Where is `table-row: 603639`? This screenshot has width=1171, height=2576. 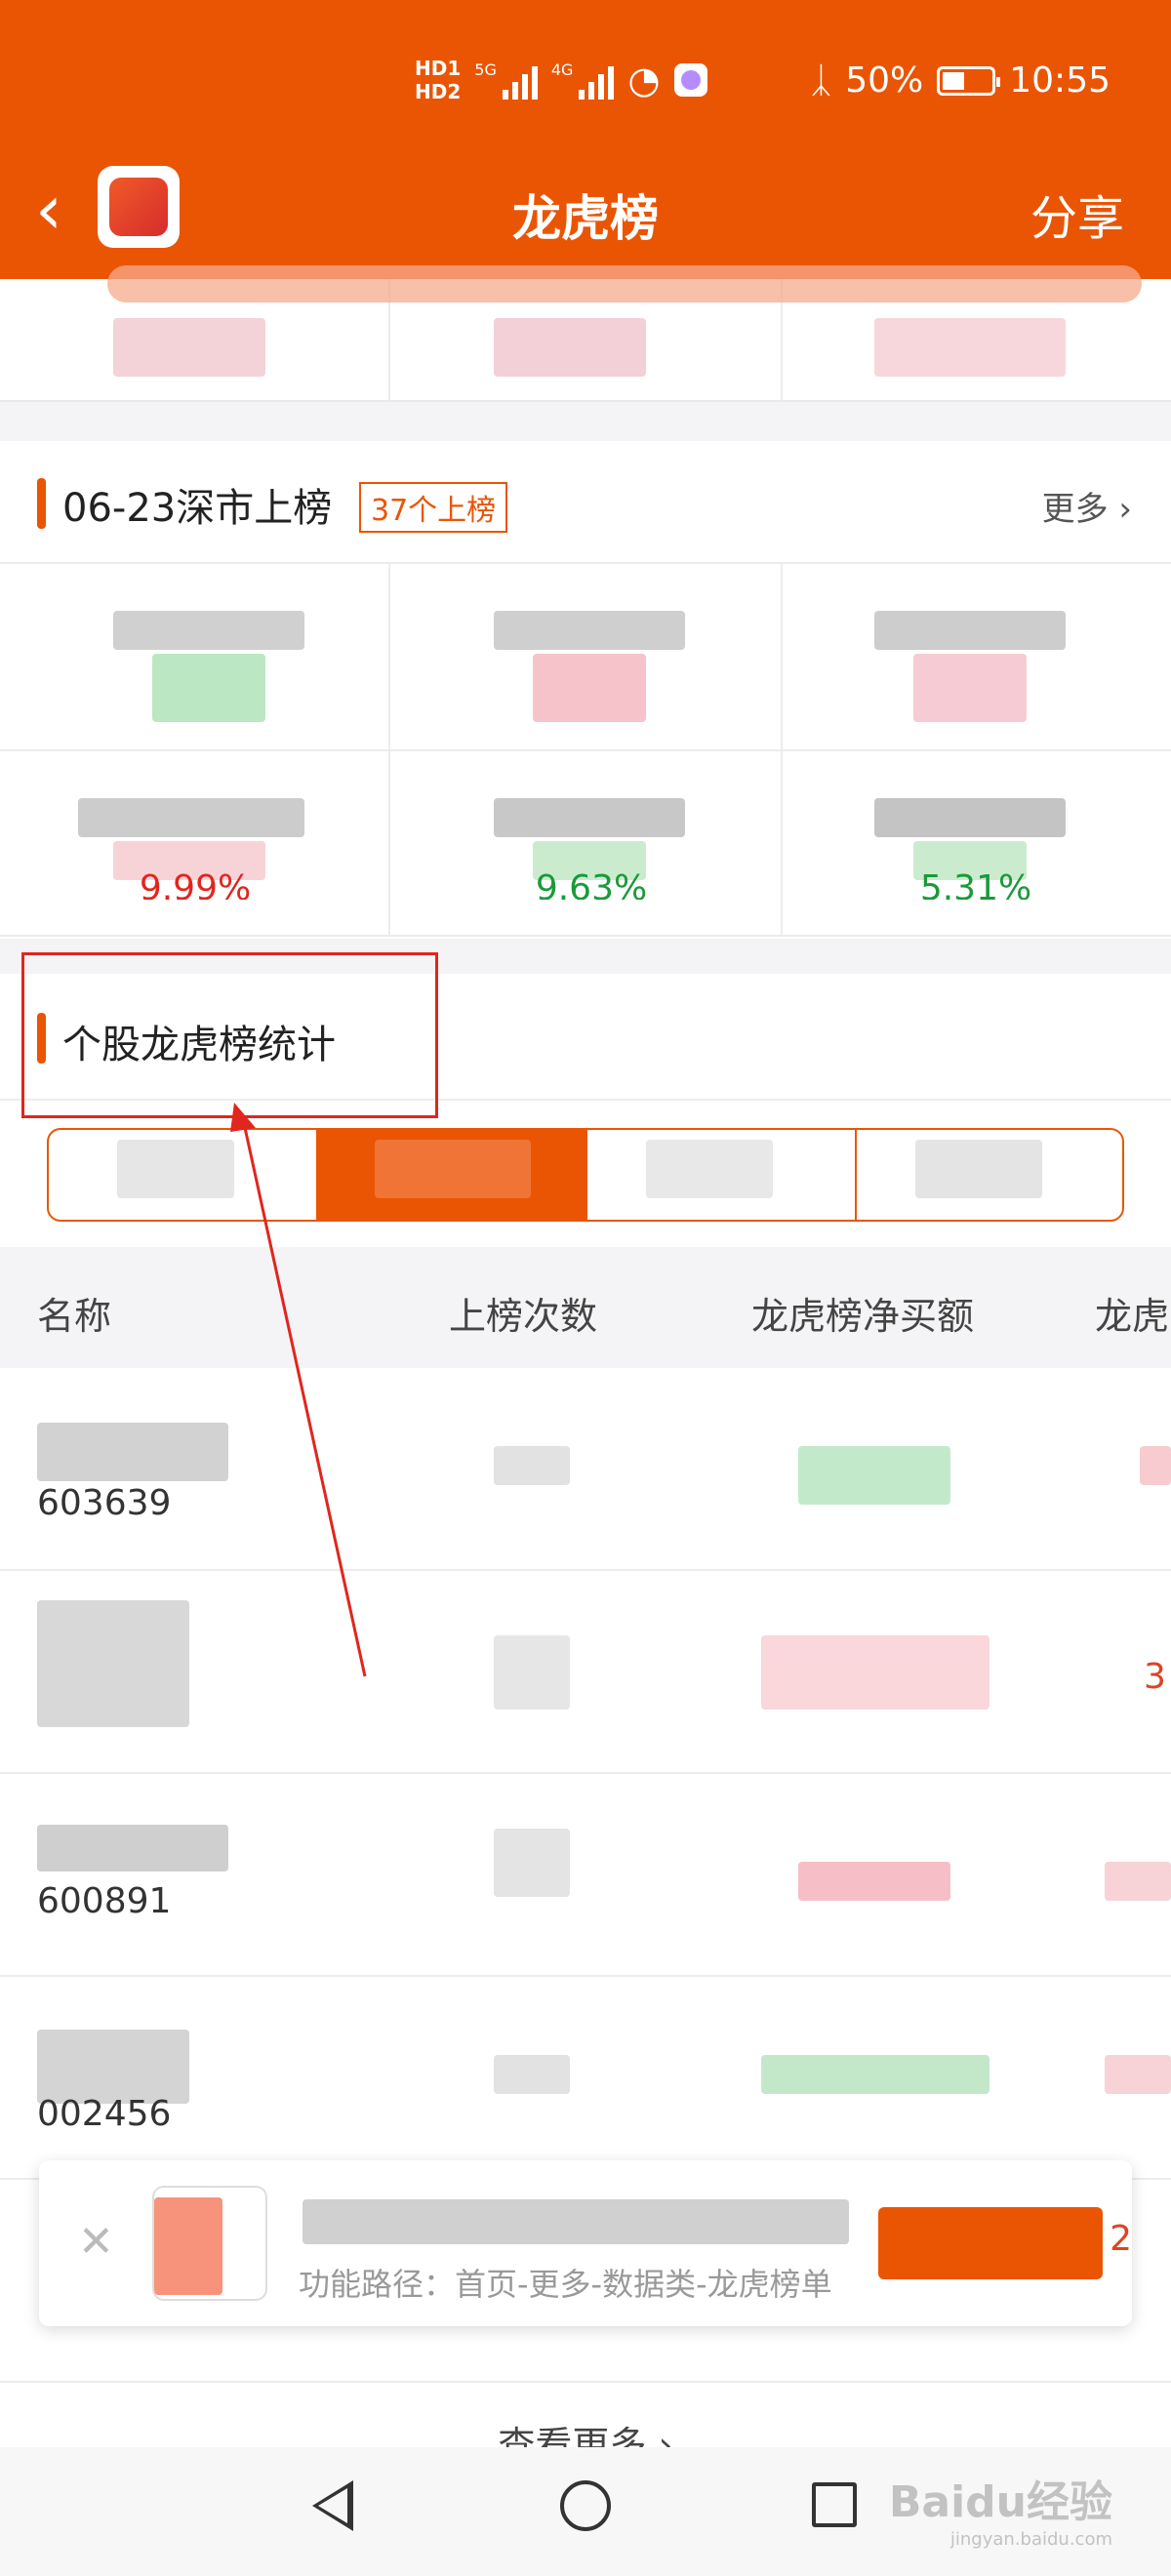 table-row: 603639 is located at coordinates (585, 1469).